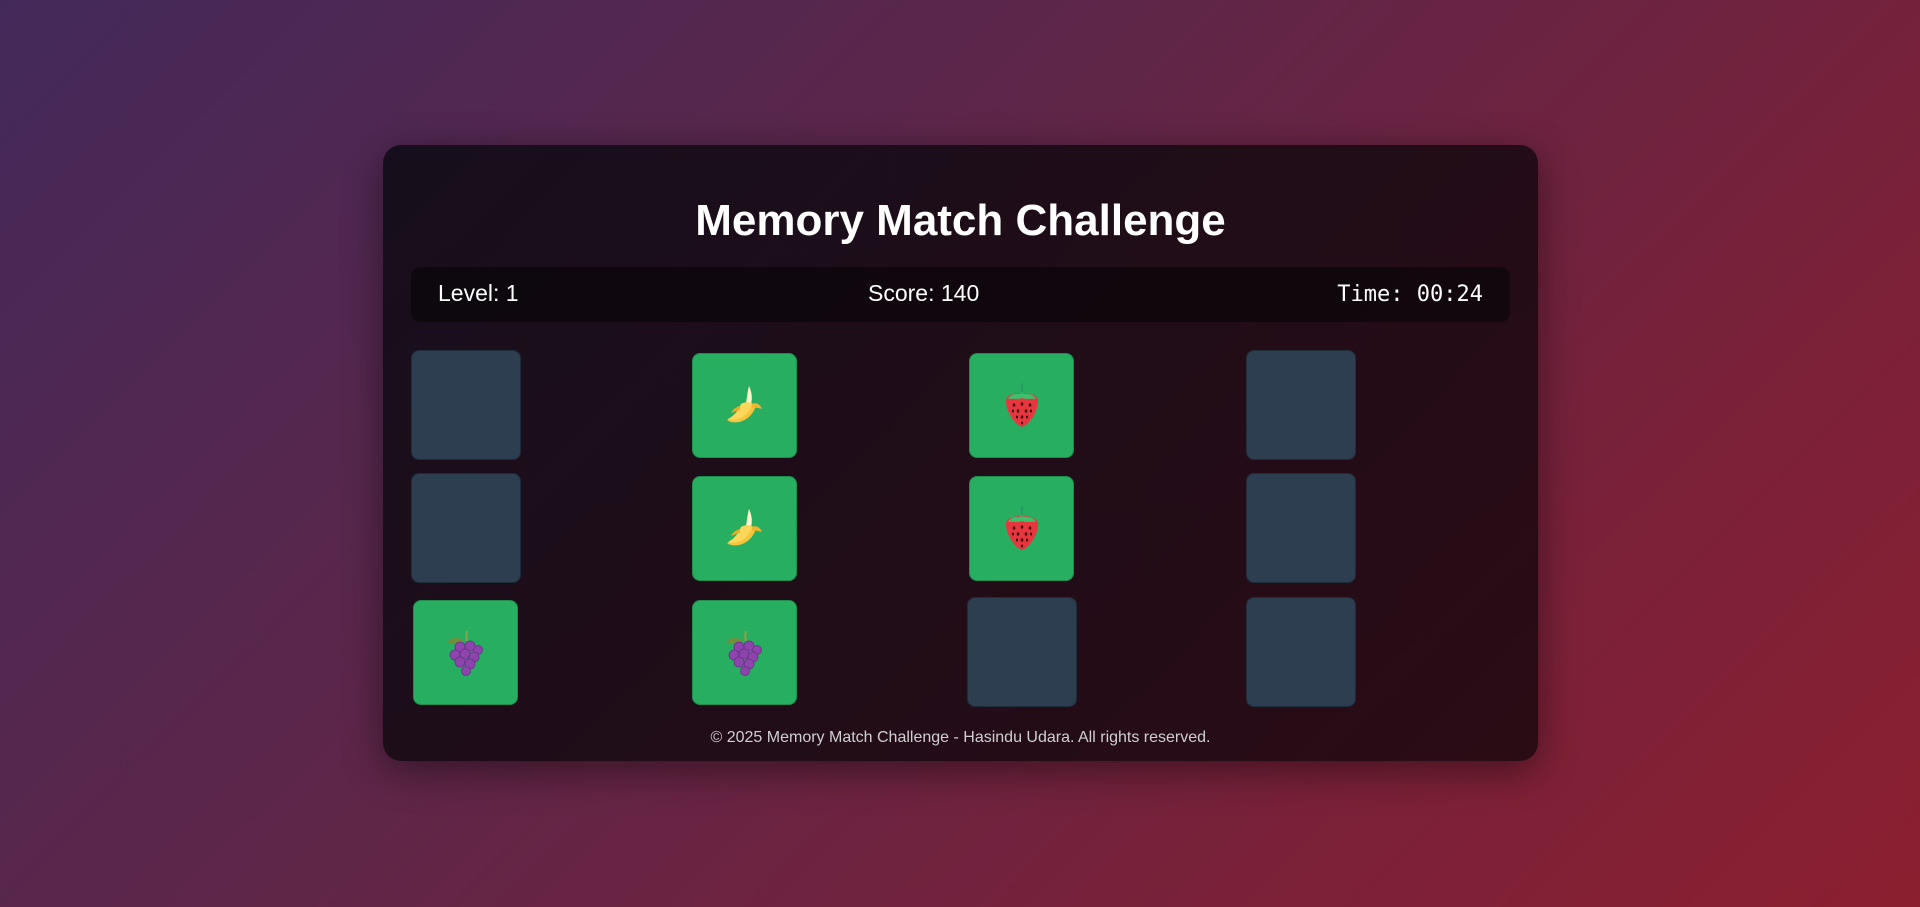  I want to click on stats-bar: Level: 1 Score: 140 Time: 00:24, so click(960, 294).